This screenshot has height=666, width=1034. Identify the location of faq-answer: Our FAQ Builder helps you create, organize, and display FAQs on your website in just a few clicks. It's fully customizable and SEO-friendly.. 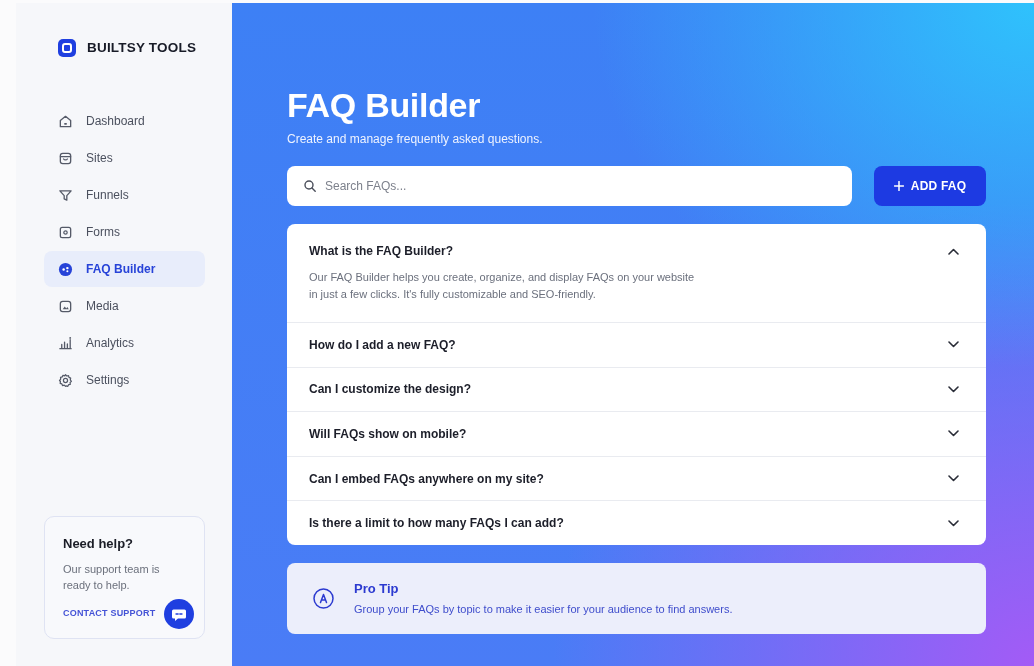
(502, 286).